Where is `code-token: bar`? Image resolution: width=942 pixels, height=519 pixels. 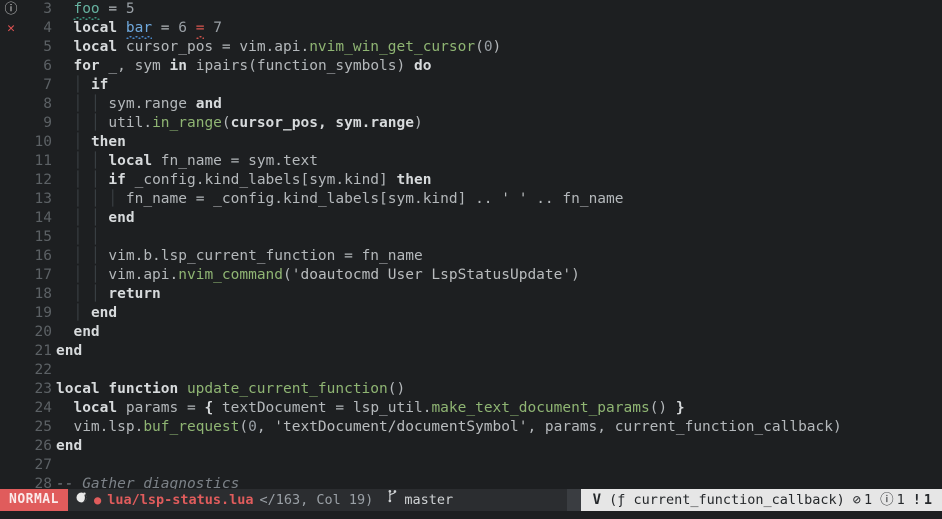 code-token: bar is located at coordinates (139, 29).